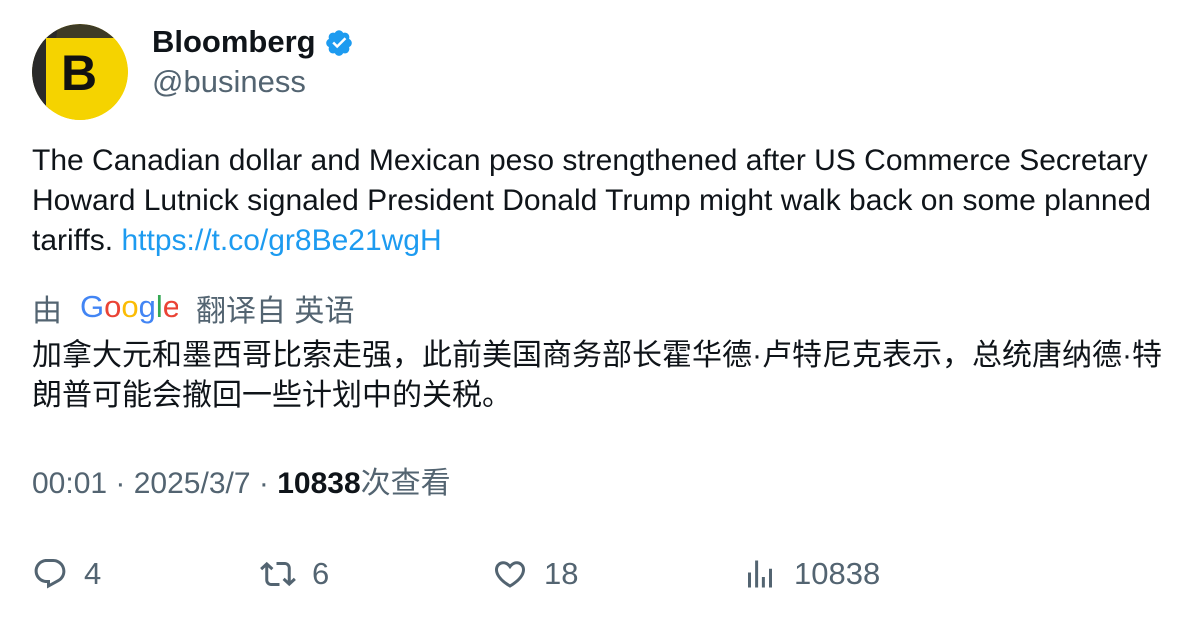 The image size is (1196, 618). Describe the element at coordinates (253, 82) in the screenshot. I see `author-handle: @business` at that location.